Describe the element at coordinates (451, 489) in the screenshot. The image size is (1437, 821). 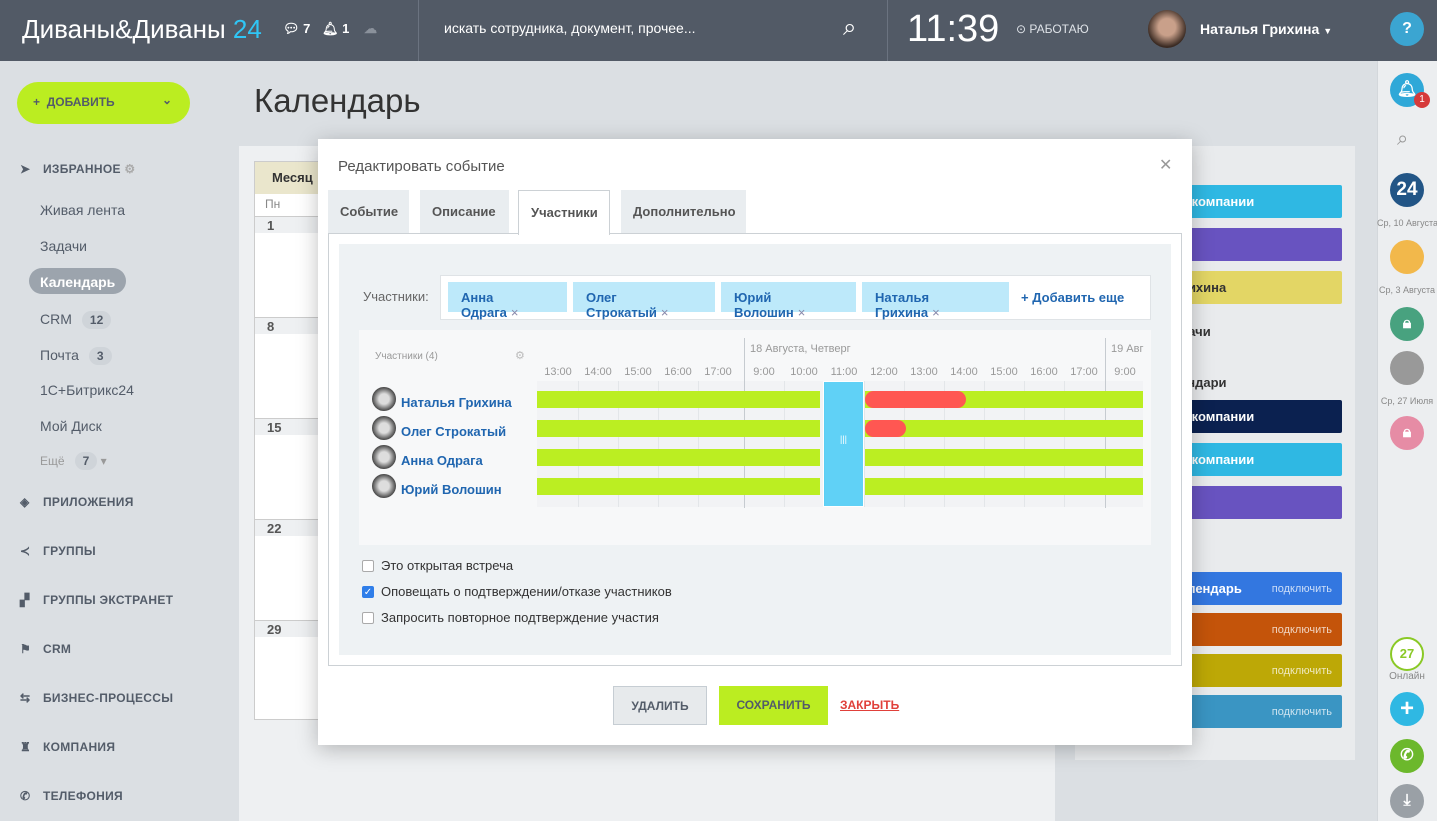
I see `attendee-name: Юрий Волошин` at that location.